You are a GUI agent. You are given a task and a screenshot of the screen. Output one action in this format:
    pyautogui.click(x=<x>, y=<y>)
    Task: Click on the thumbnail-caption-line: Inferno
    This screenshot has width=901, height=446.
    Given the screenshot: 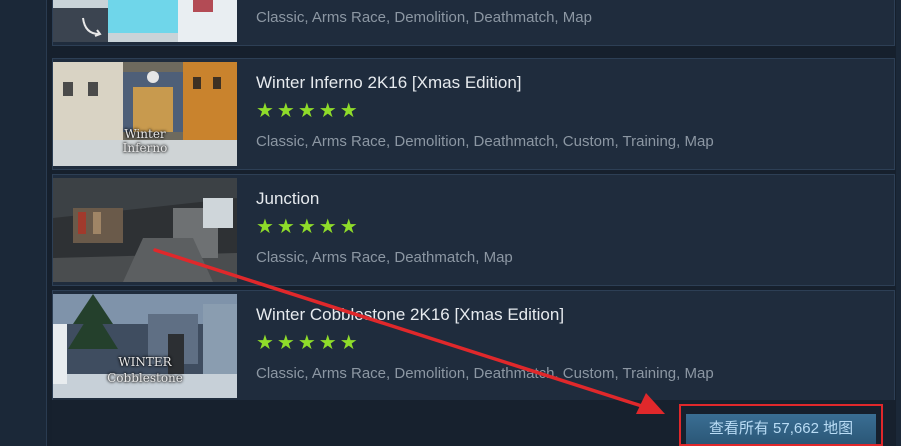 What is the action you would take?
    pyautogui.click(x=145, y=148)
    